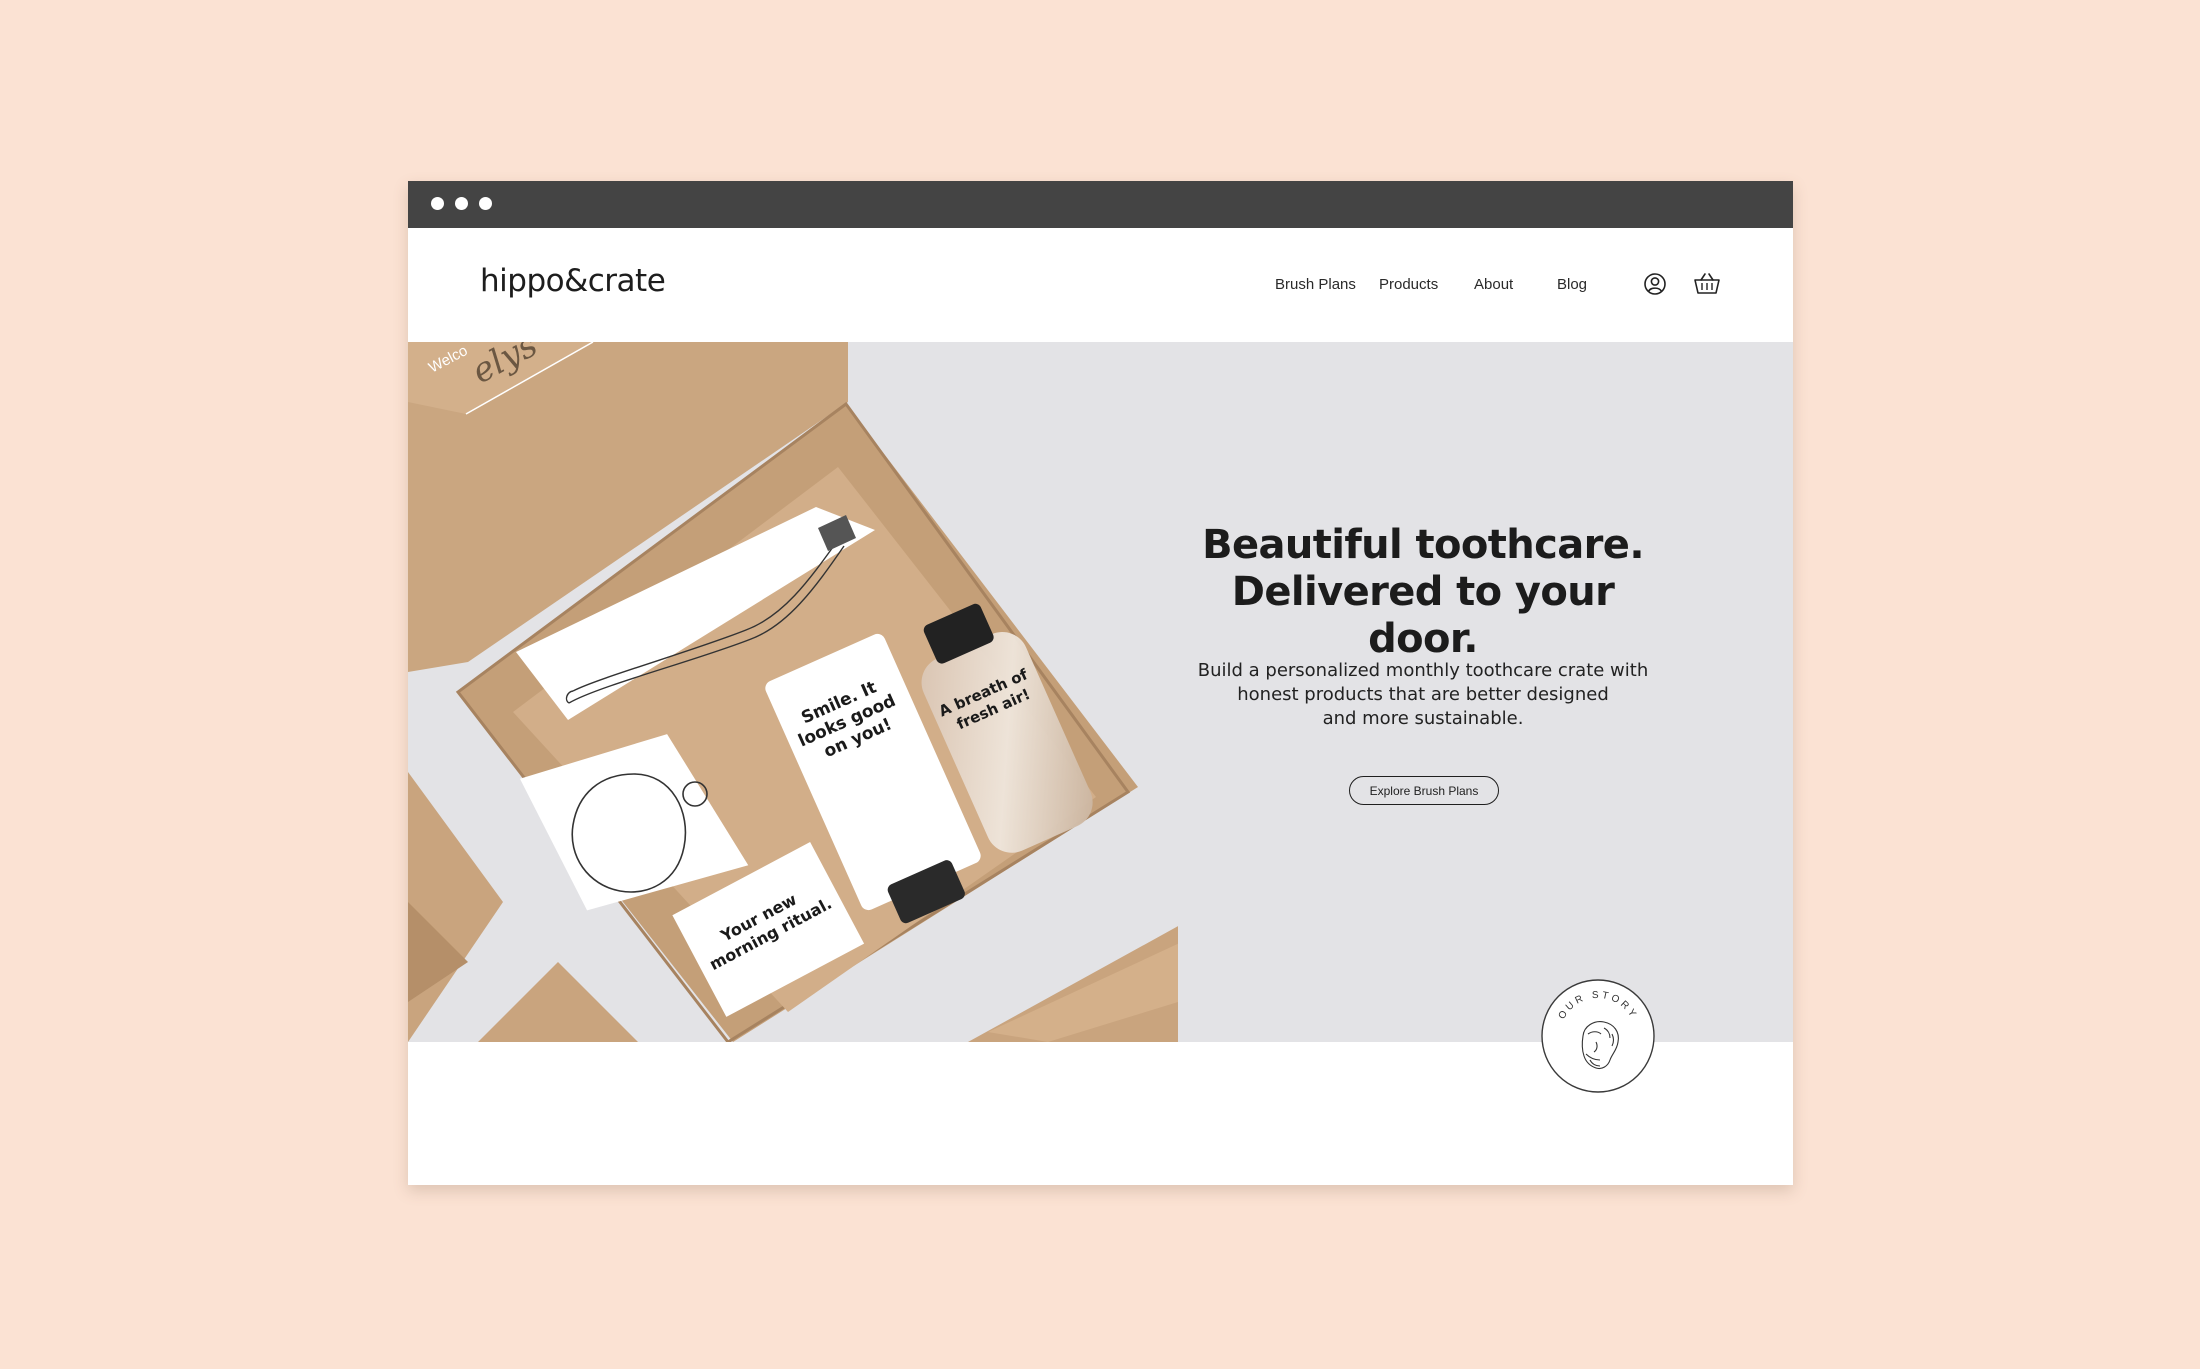 Image resolution: width=2200 pixels, height=1369 pixels. What do you see at coordinates (461, 203) in the screenshot?
I see `window-dot-minimize` at bounding box center [461, 203].